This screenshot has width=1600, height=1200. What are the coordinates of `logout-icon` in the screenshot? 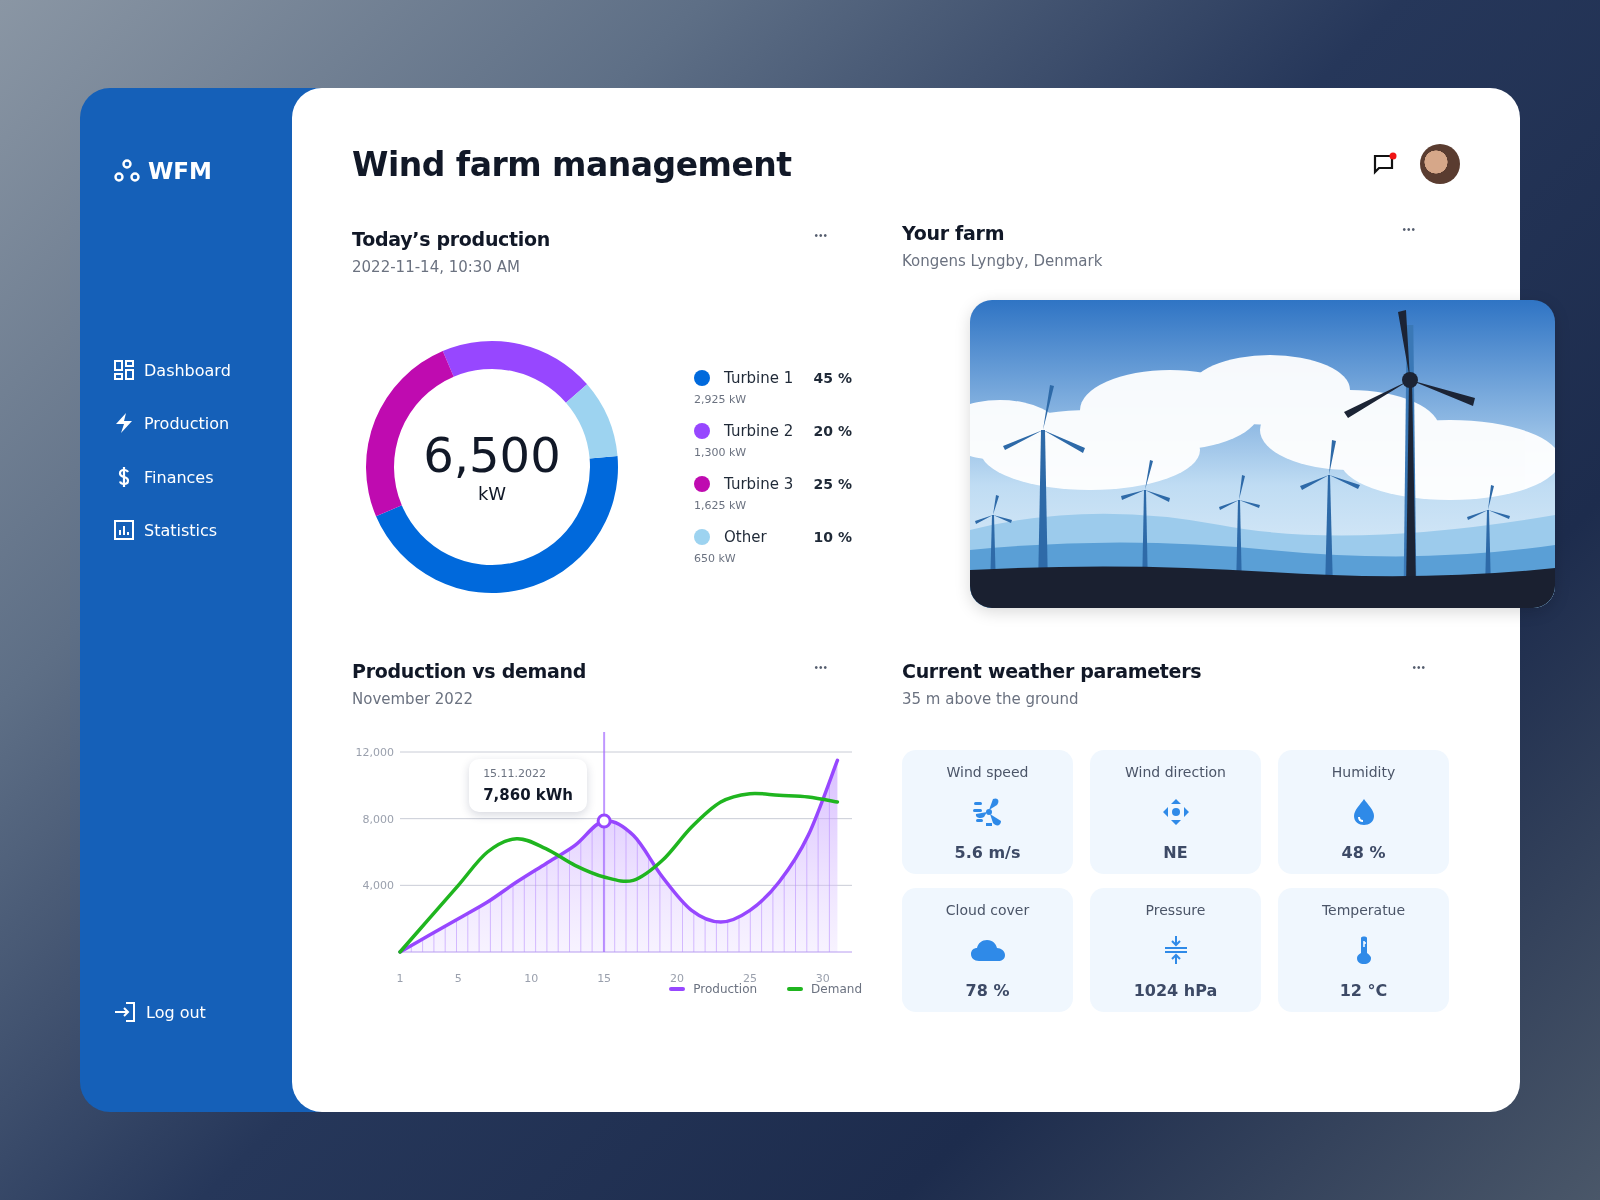 It's located at (125, 1012).